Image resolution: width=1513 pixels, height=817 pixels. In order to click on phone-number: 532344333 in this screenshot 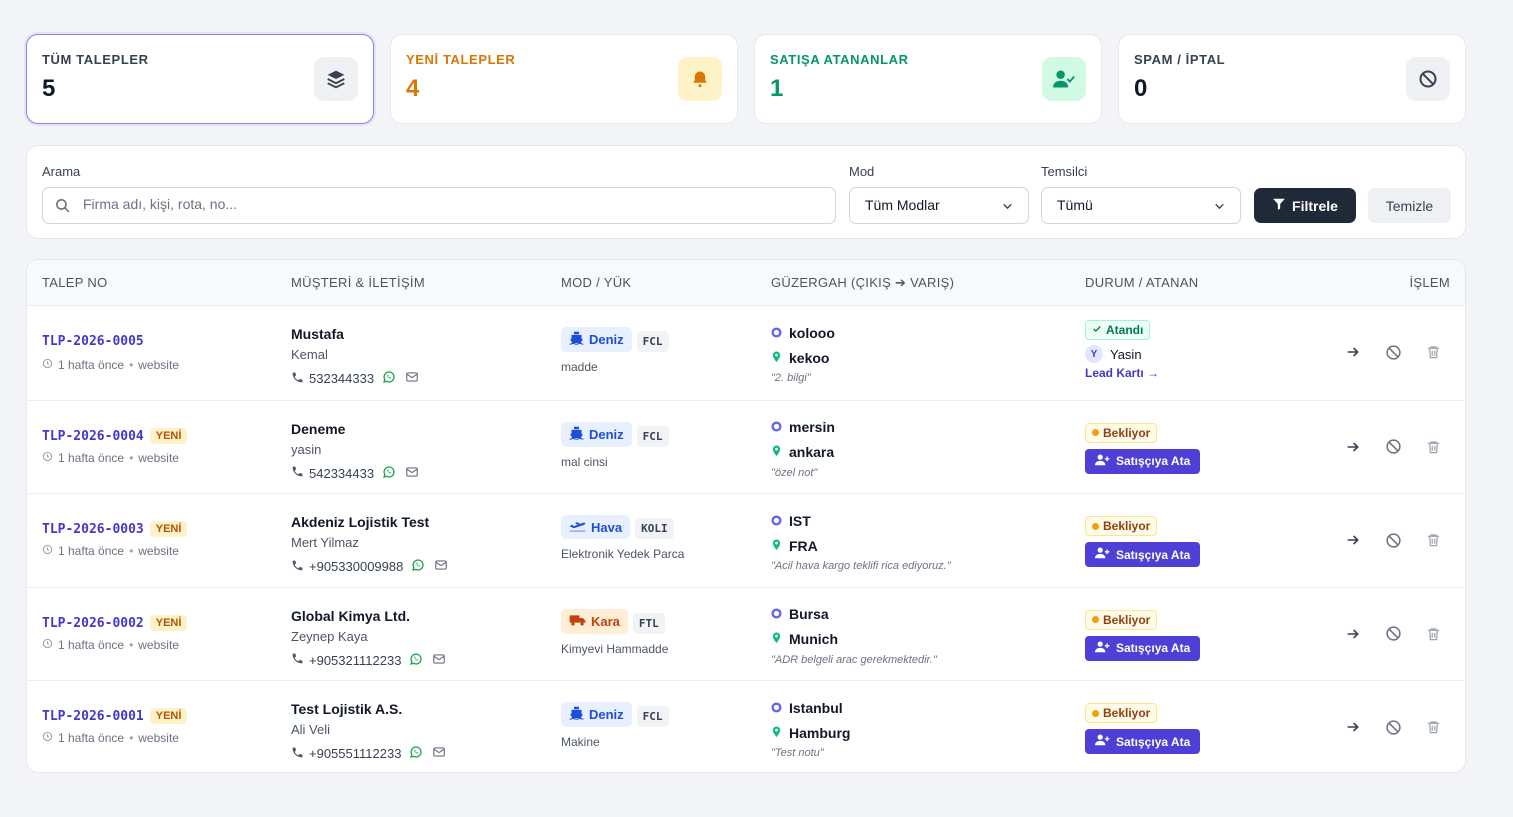, I will do `click(342, 378)`.